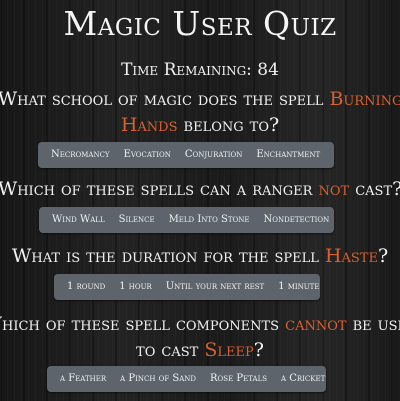 The height and width of the screenshot is (401, 400). I want to click on question-2-text-end: cast?, so click(374, 189).